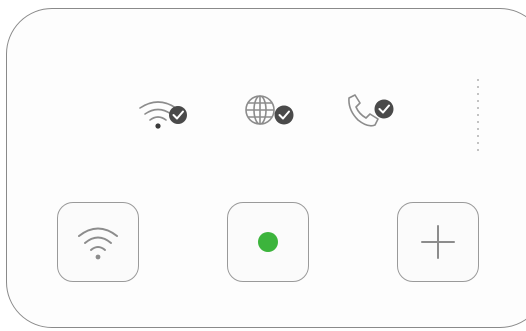  Describe the element at coordinates (478, 116) in the screenshot. I see `more-indicator-dots` at that location.